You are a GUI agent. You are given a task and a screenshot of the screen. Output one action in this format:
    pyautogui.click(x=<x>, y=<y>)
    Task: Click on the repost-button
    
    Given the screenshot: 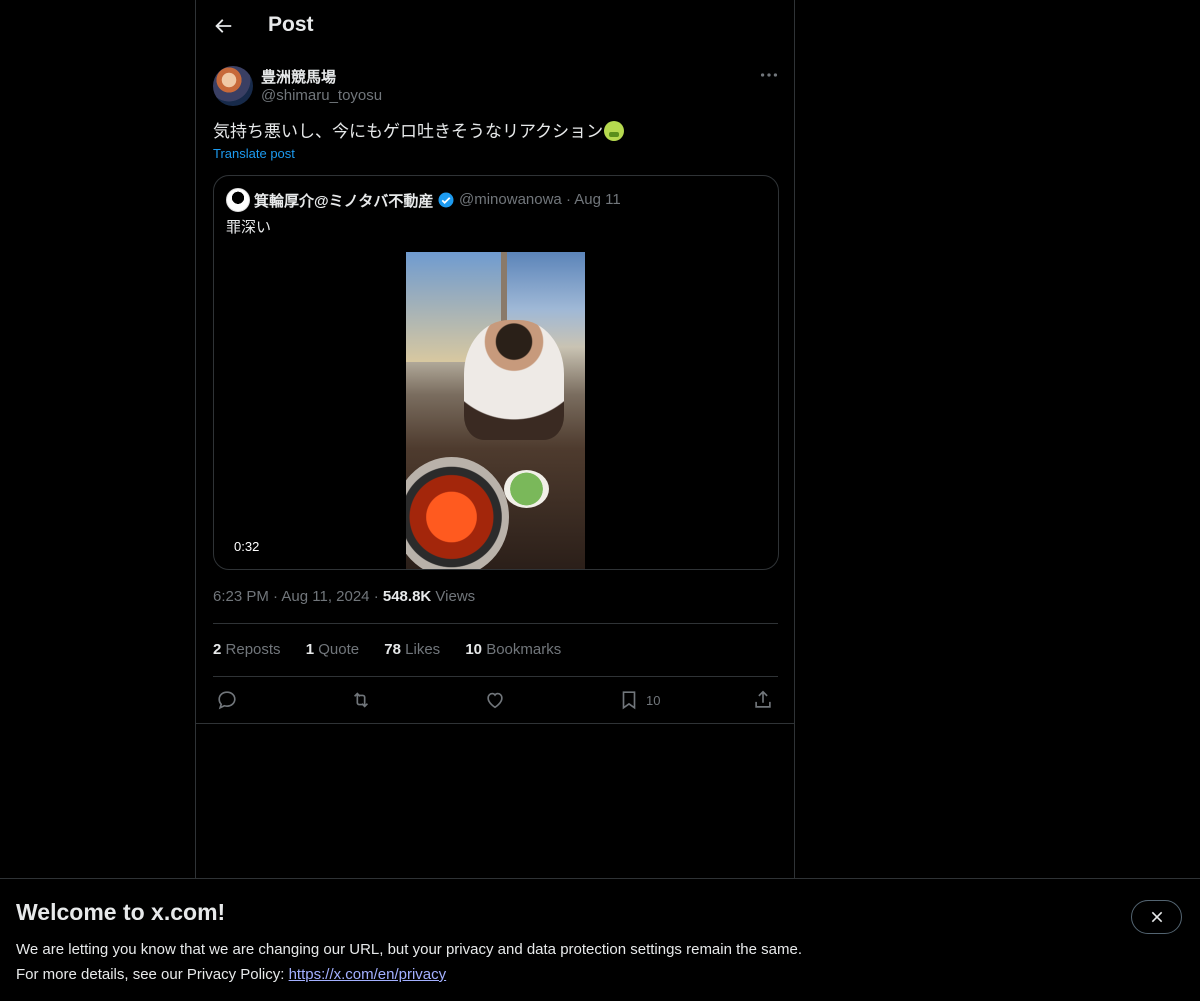 What is the action you would take?
    pyautogui.click(x=361, y=700)
    